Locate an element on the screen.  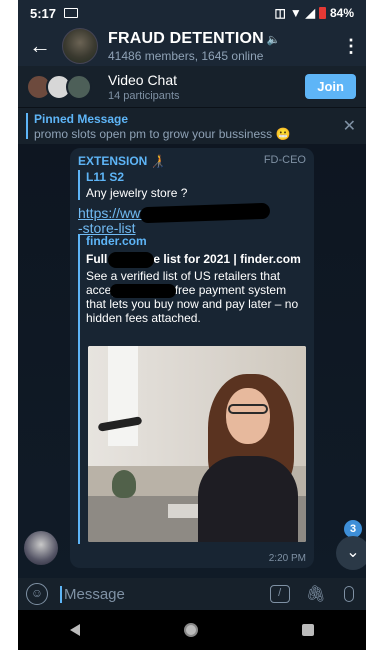
pin-accent-bar is located at coordinates (27, 126).